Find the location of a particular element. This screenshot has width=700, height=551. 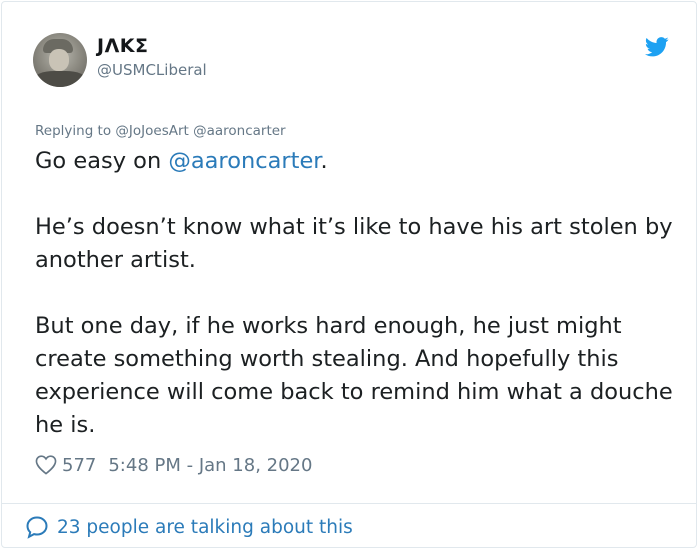

avatar-shoulders is located at coordinates (60, 79).